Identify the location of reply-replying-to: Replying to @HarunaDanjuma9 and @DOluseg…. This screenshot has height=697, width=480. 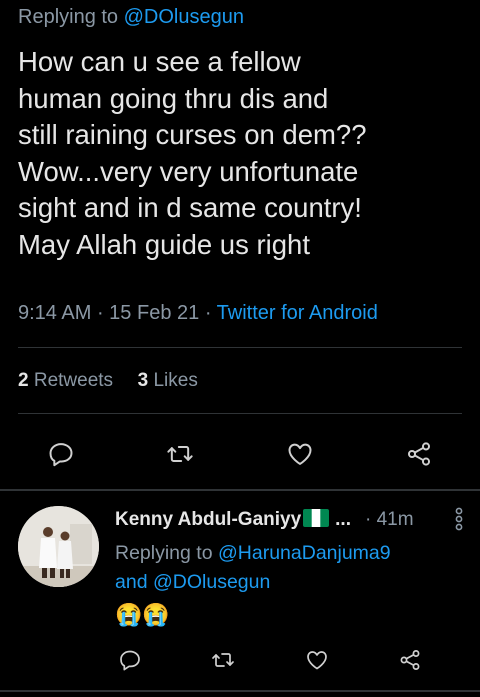
(253, 568).